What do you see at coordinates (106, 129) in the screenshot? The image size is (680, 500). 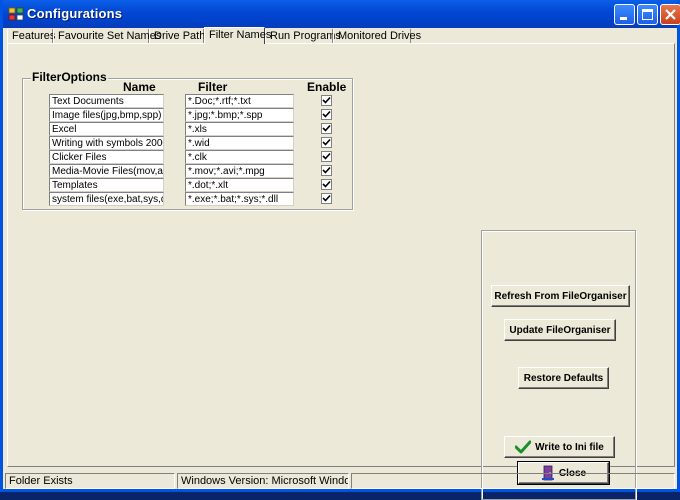 I see `filter-name-field: Excel` at bounding box center [106, 129].